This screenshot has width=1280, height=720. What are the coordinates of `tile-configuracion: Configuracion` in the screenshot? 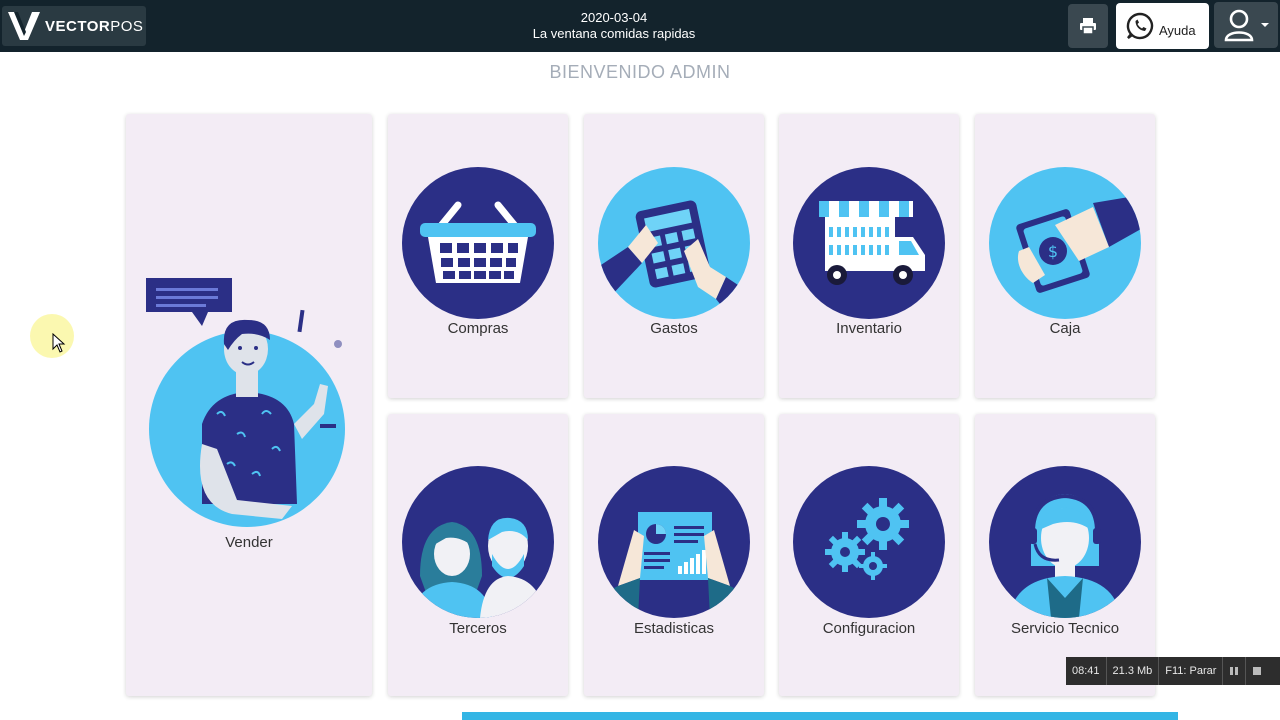 It's located at (869, 555).